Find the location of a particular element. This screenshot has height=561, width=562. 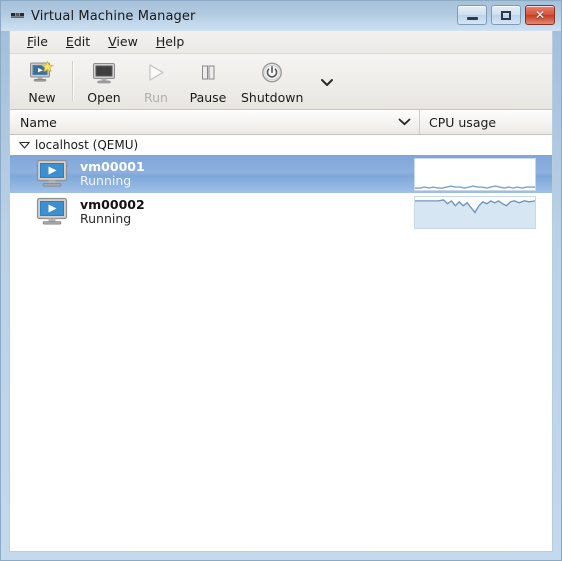

open-icon is located at coordinates (104, 73).